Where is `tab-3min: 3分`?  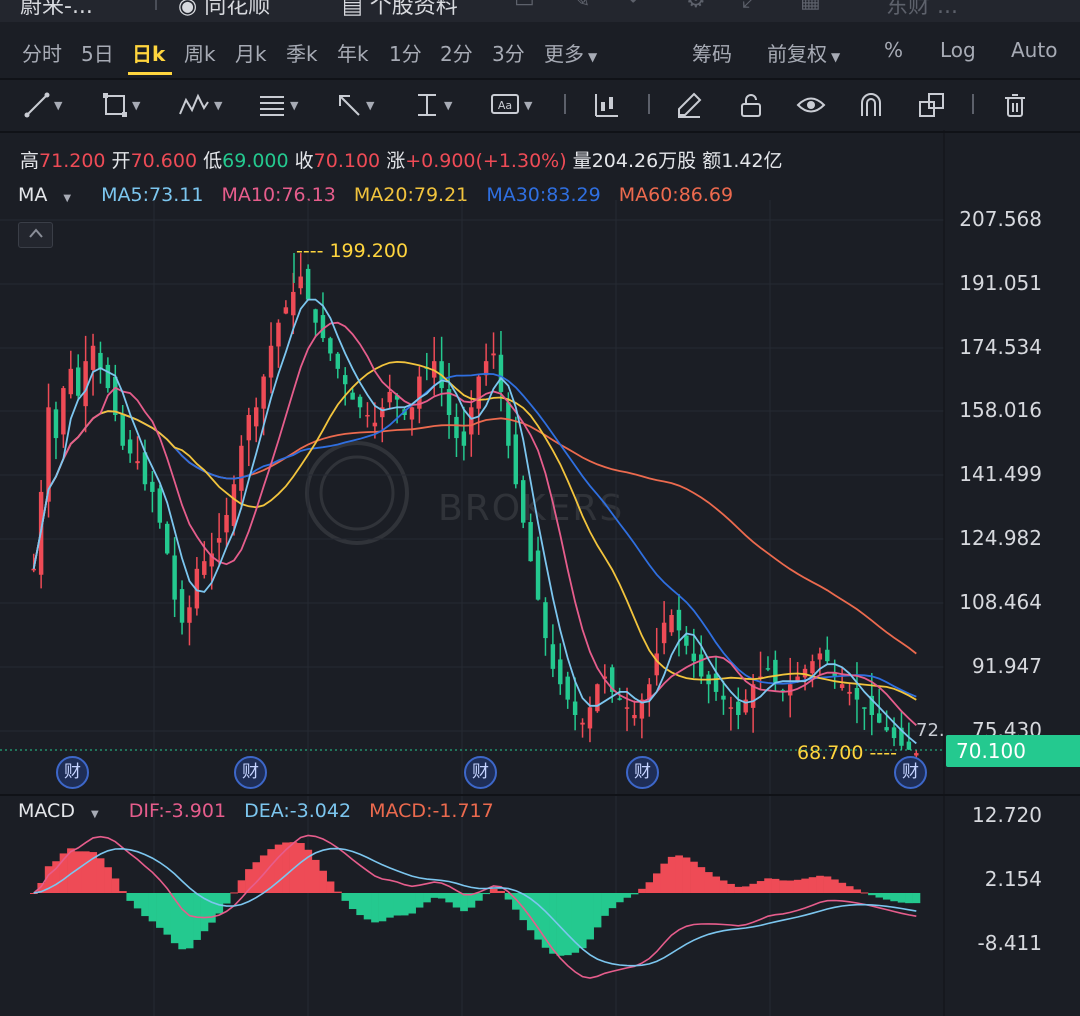 tab-3min: 3分 is located at coordinates (508, 52).